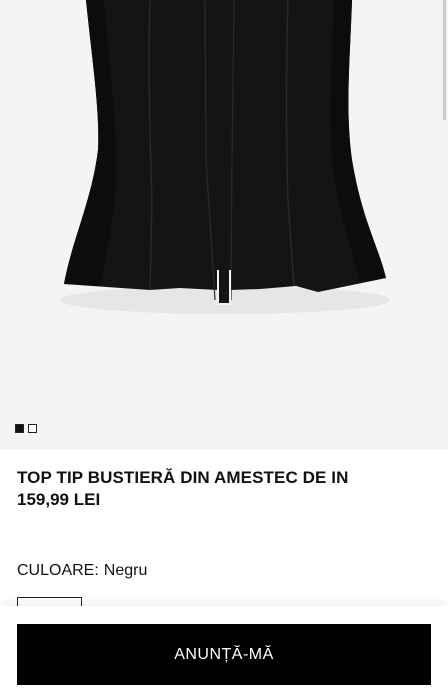  I want to click on bottom-action-bar: ANUNȚĂ-MĂ, so click(224, 652).